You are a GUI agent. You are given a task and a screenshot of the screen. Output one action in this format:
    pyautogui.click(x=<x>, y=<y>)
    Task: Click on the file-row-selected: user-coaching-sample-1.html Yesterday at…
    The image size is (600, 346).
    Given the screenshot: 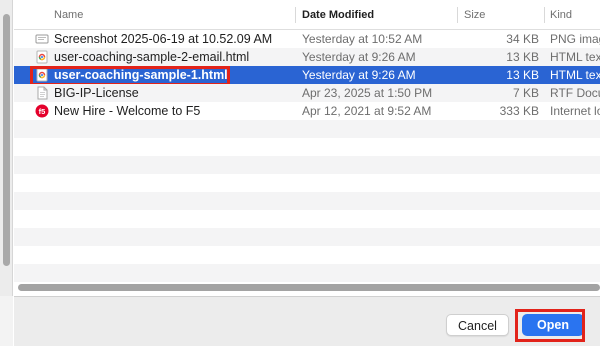 What is the action you would take?
    pyautogui.click(x=307, y=76)
    